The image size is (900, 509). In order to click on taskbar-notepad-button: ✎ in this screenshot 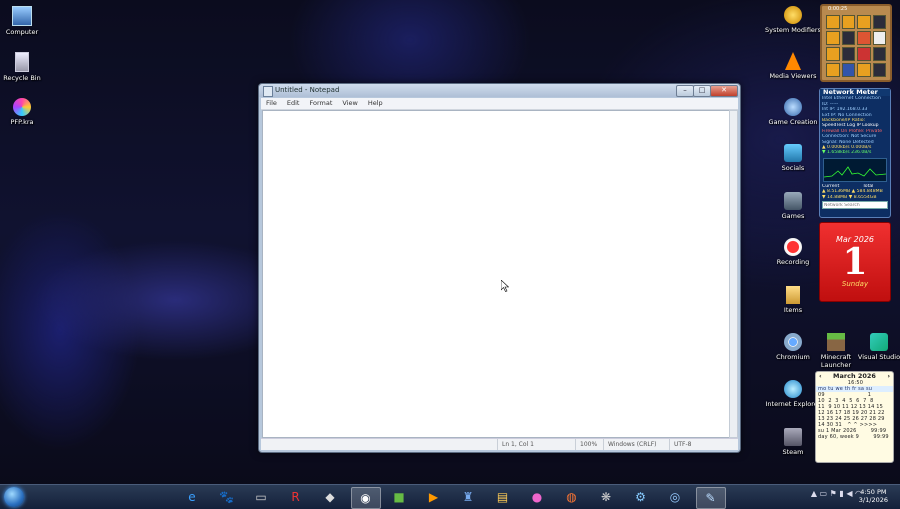, I will do `click(710, 498)`.